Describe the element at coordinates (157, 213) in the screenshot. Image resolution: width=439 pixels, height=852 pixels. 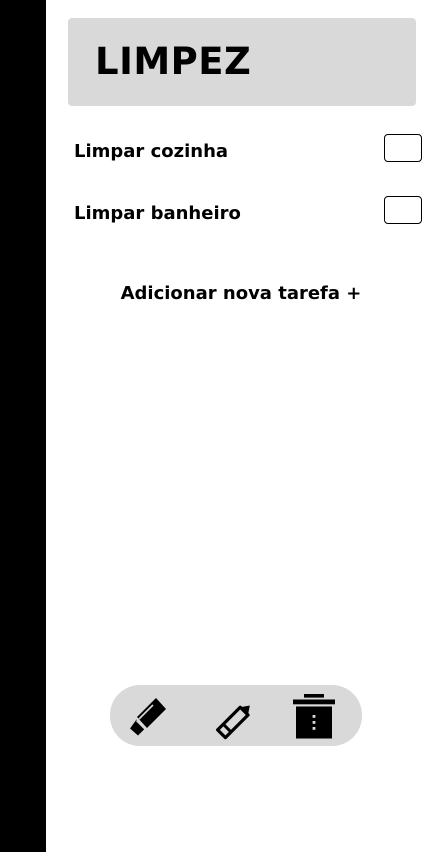
I see `task-label: Limpar banheiro` at that location.